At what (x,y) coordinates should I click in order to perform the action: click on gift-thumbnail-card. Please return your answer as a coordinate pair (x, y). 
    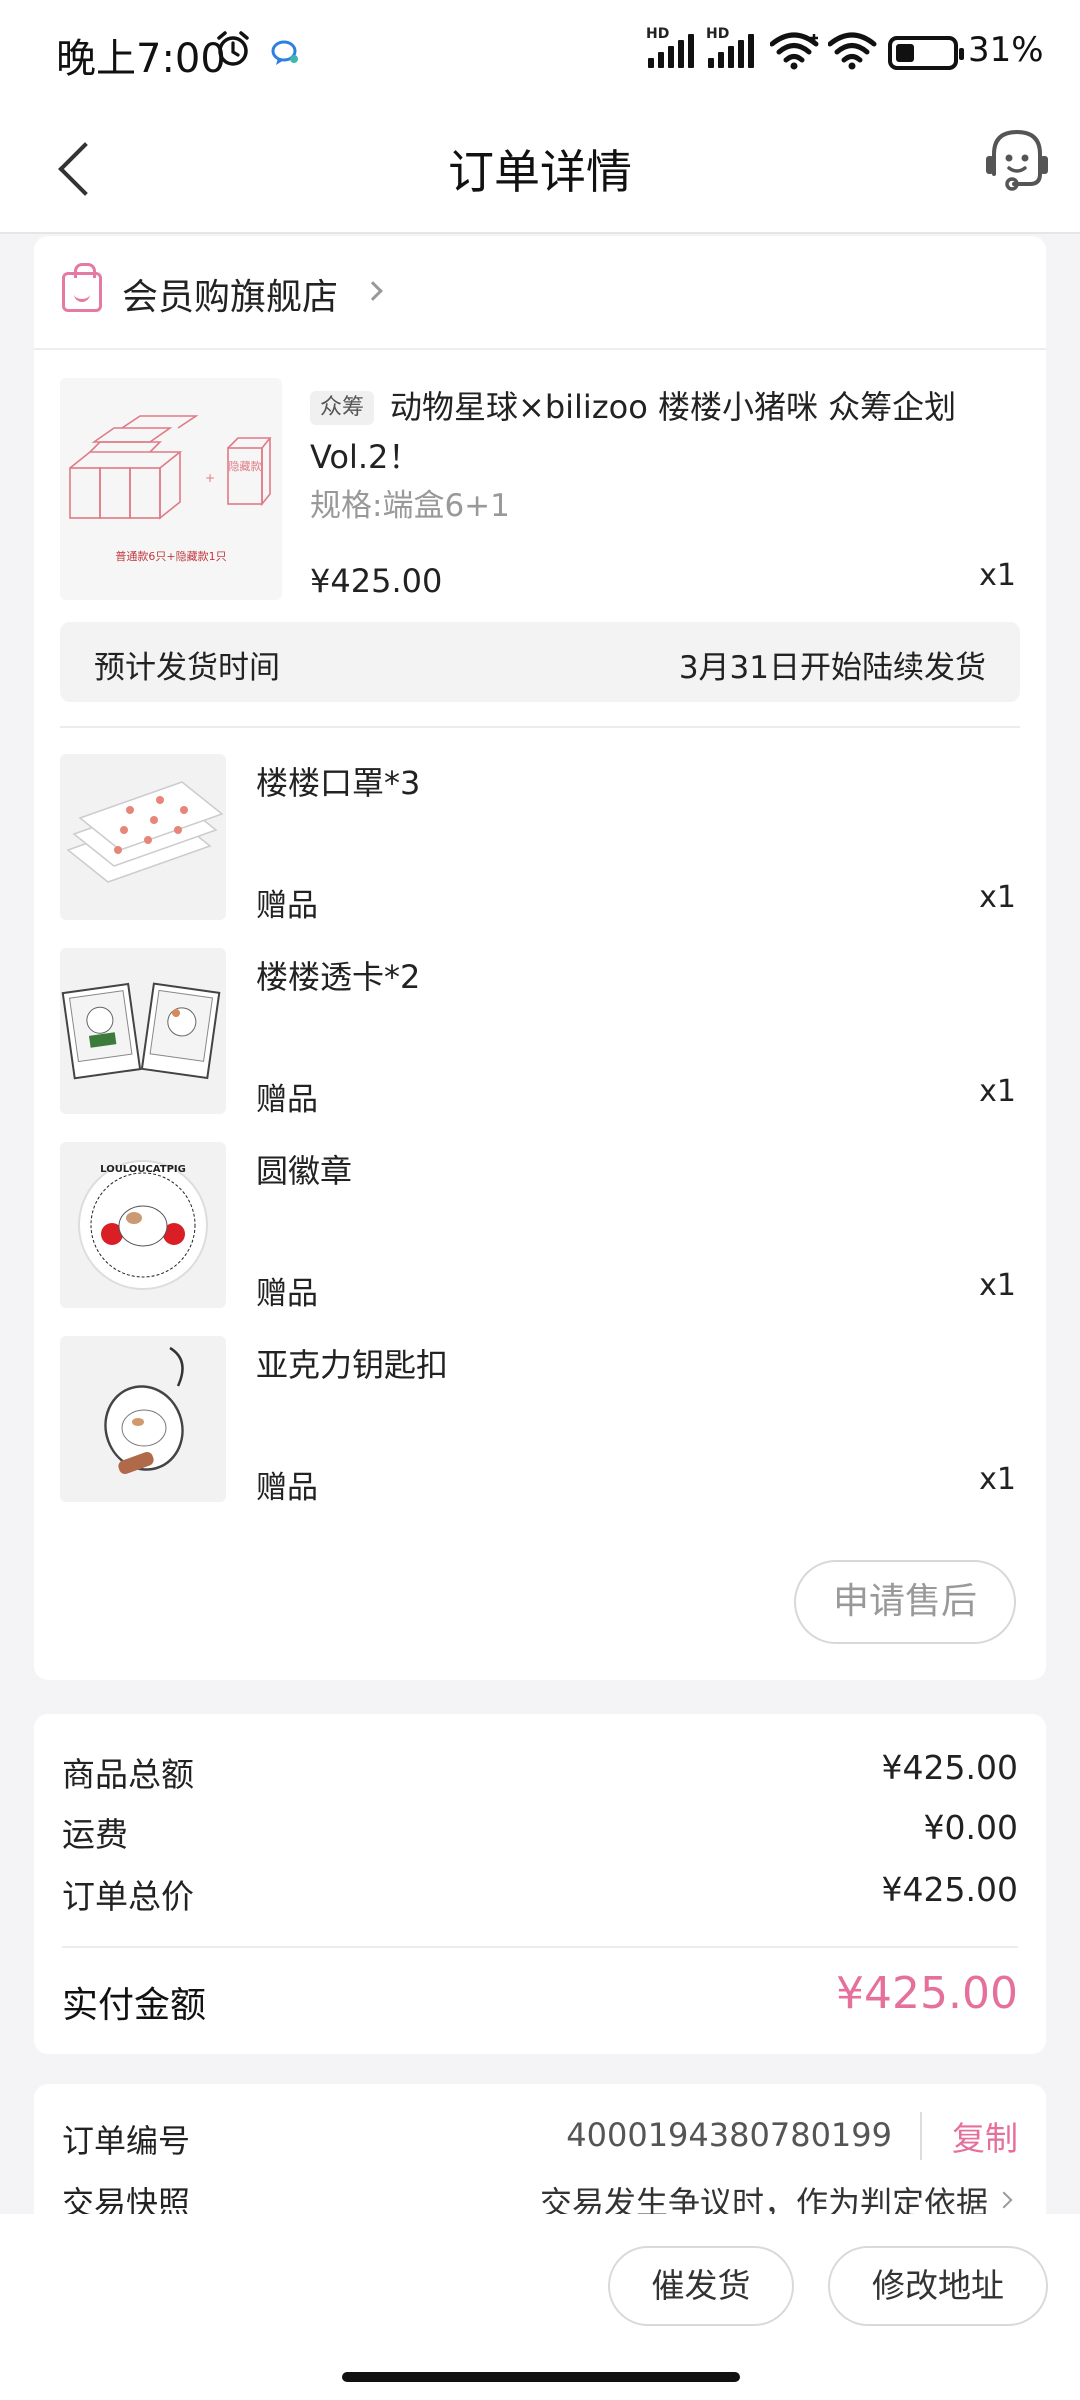
    Looking at the image, I should click on (143, 1031).